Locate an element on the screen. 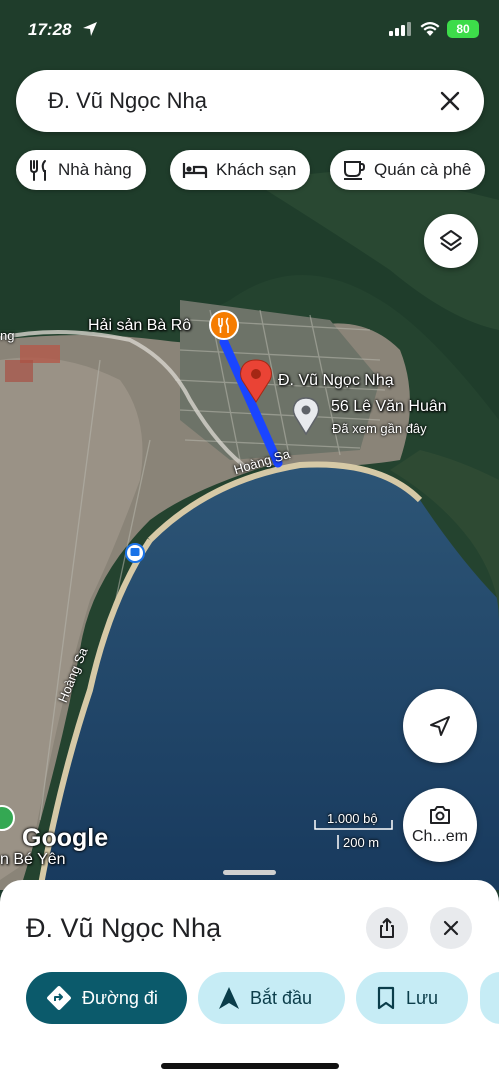 This screenshot has width=499, height=1080. directions-button: Đường đi is located at coordinates (106, 998).